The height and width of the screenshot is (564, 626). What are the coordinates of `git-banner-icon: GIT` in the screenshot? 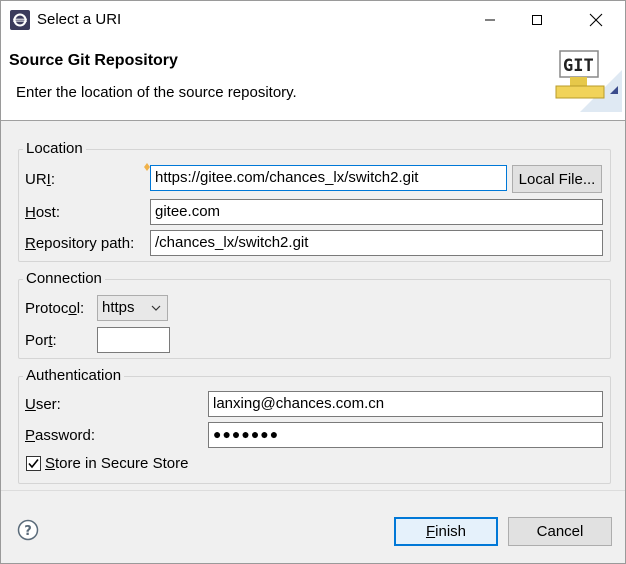 It's located at (586, 79).